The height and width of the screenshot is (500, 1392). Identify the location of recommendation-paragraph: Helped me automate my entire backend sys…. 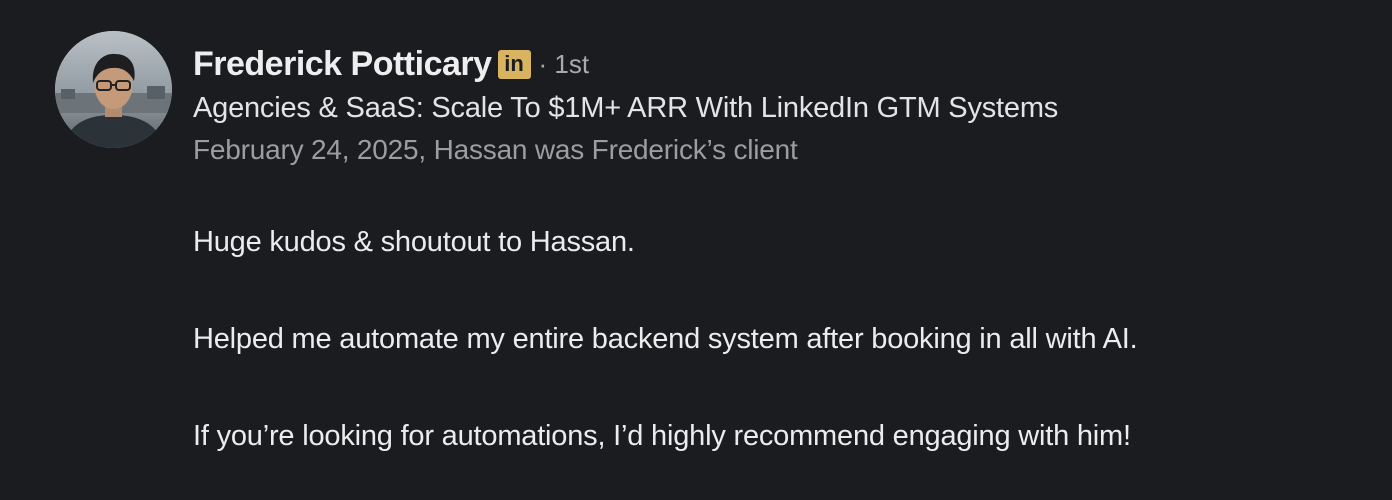
(665, 339).